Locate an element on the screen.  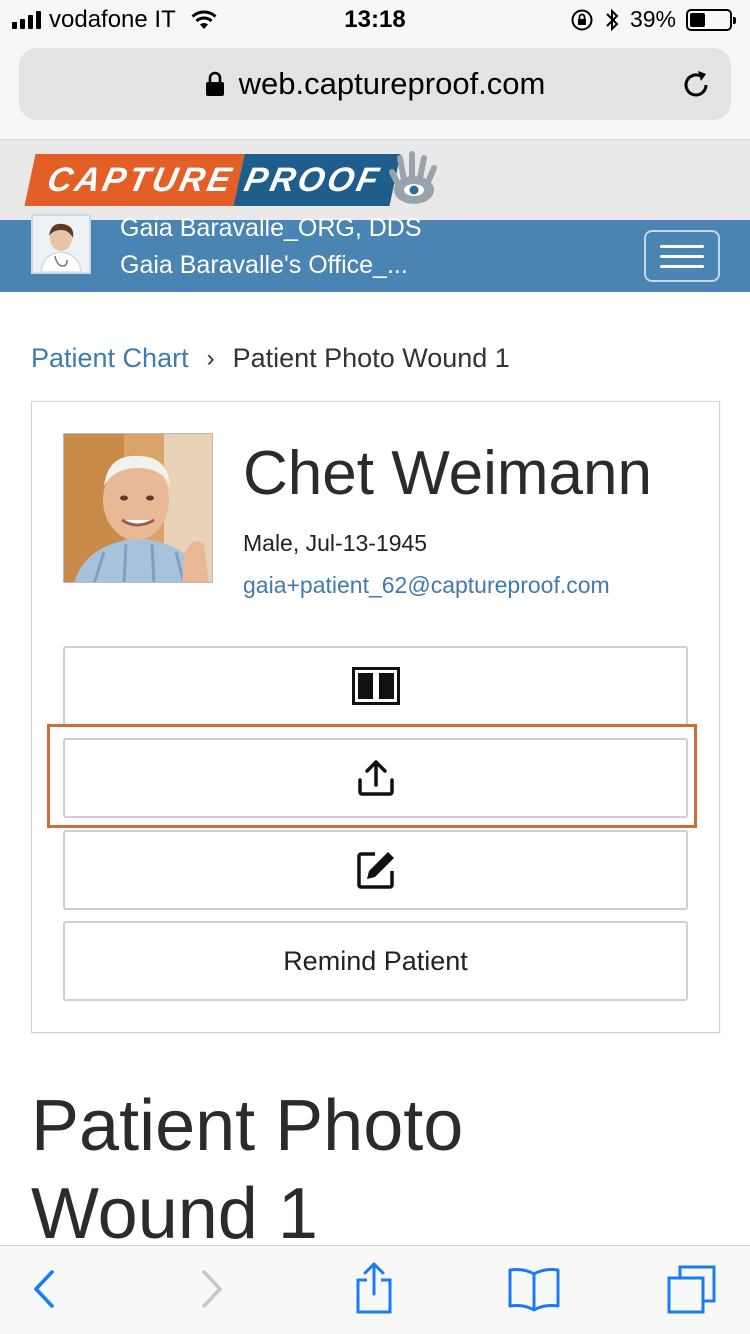
logo-text-proof: PROOF is located at coordinates (317, 180).